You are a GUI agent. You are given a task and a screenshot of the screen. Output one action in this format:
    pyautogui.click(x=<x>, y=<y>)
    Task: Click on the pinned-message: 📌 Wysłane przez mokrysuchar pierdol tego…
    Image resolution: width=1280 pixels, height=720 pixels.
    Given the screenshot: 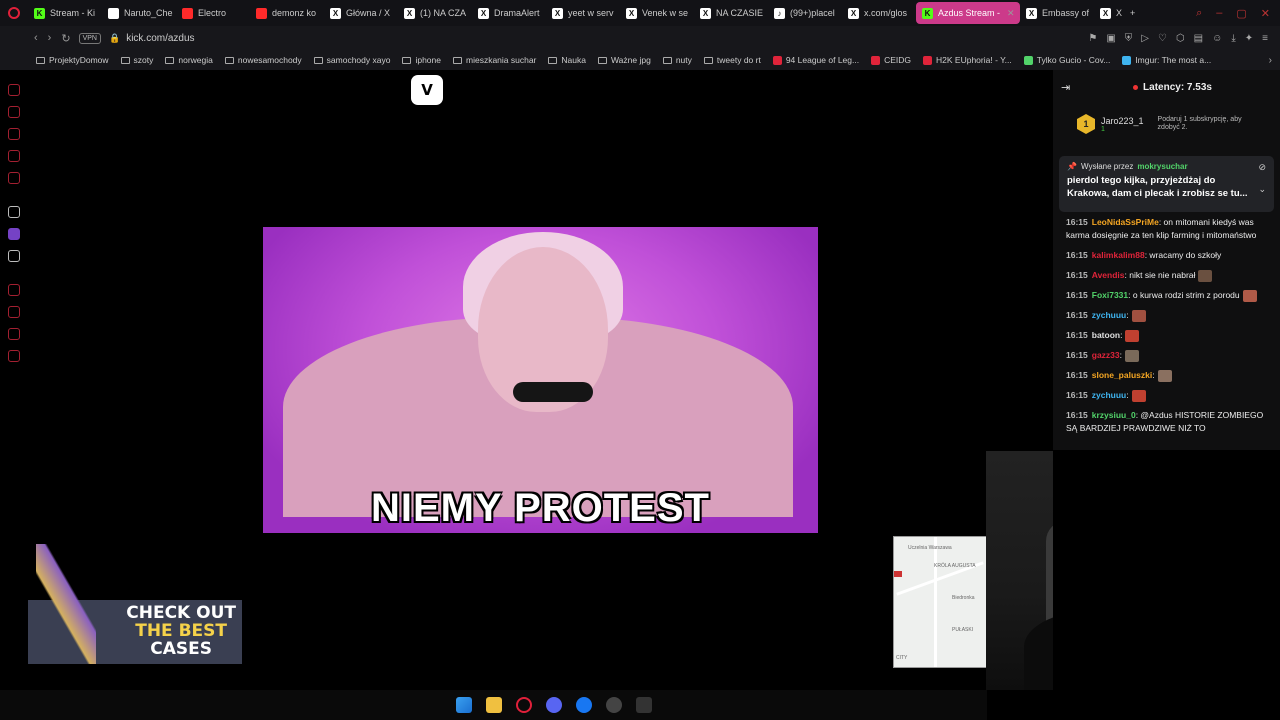 What is the action you would take?
    pyautogui.click(x=1166, y=184)
    